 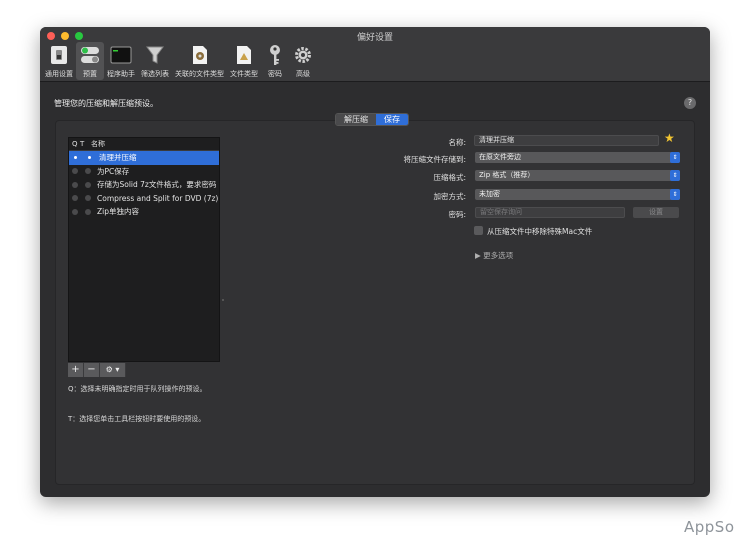 What do you see at coordinates (577, 194) in the screenshot?
I see `encryption-select: 未加密 ⇕` at bounding box center [577, 194].